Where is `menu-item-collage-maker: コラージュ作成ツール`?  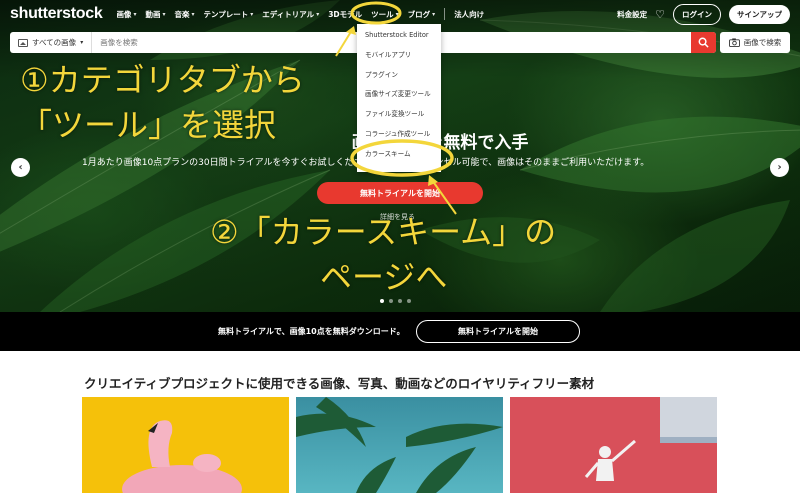 menu-item-collage-maker: コラージュ作成ツール is located at coordinates (403, 139).